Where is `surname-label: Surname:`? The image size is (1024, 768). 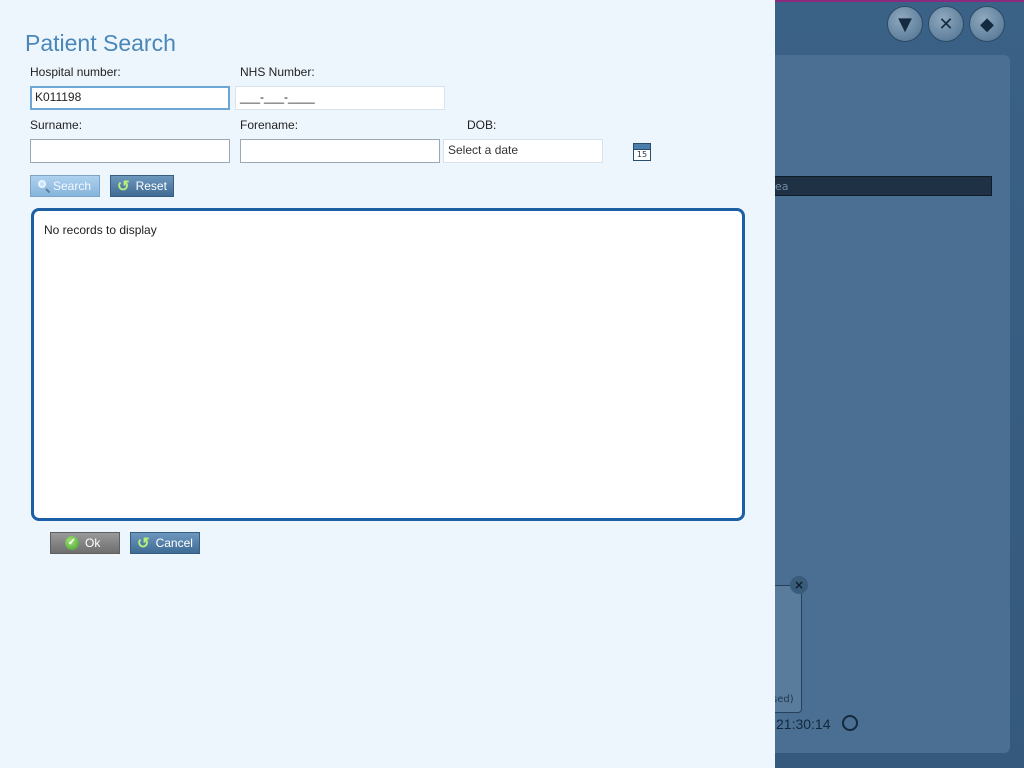
surname-label: Surname: is located at coordinates (56, 125).